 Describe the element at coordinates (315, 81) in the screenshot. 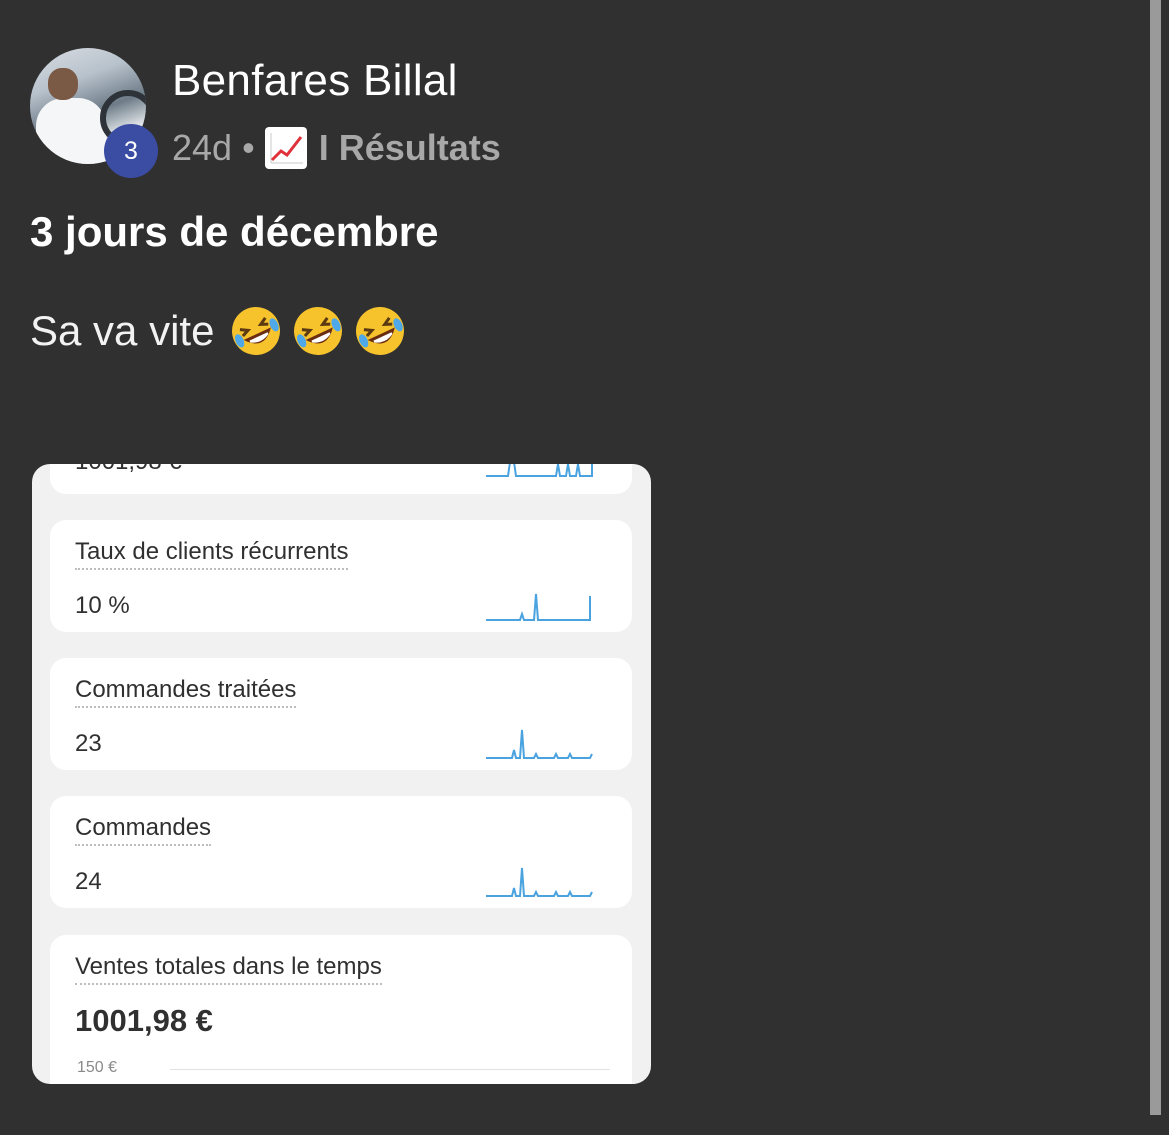

I see `author-name: Benfares Billal` at that location.